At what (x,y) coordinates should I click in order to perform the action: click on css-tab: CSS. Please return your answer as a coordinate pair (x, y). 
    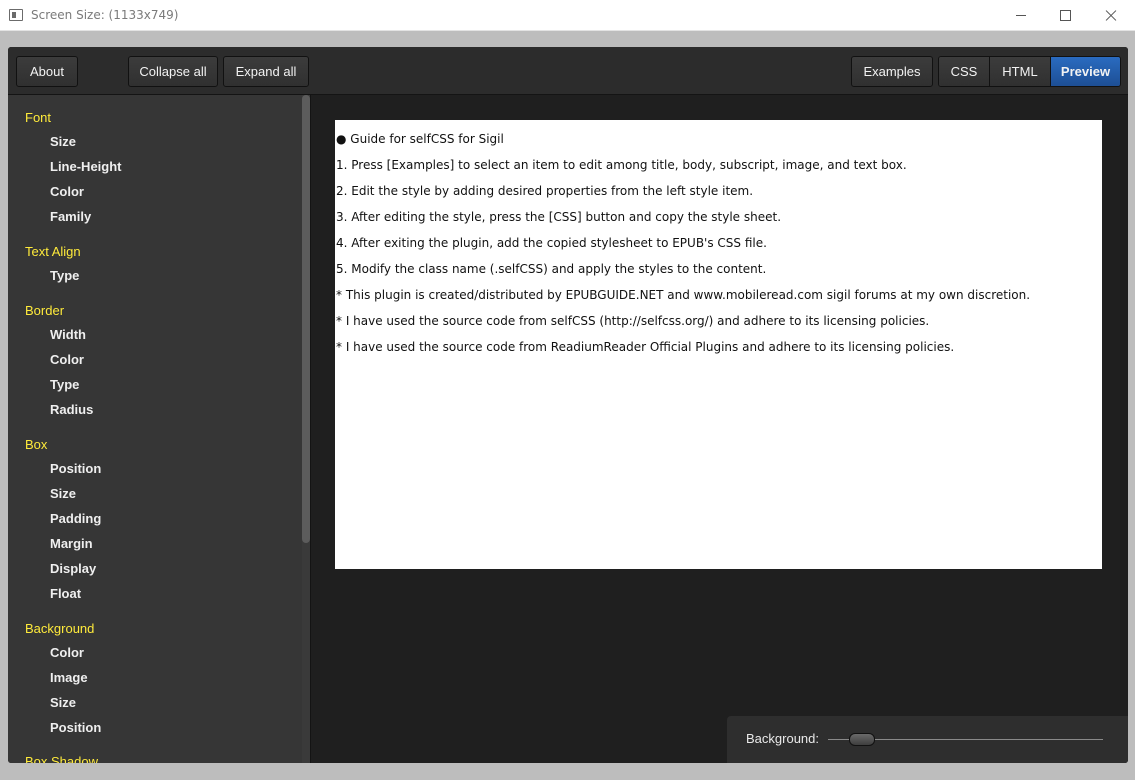
    Looking at the image, I should click on (964, 71).